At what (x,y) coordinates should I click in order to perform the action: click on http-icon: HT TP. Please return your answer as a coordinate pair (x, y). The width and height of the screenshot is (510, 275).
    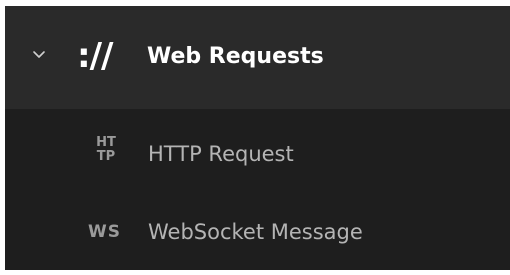
    Looking at the image, I should click on (106, 150).